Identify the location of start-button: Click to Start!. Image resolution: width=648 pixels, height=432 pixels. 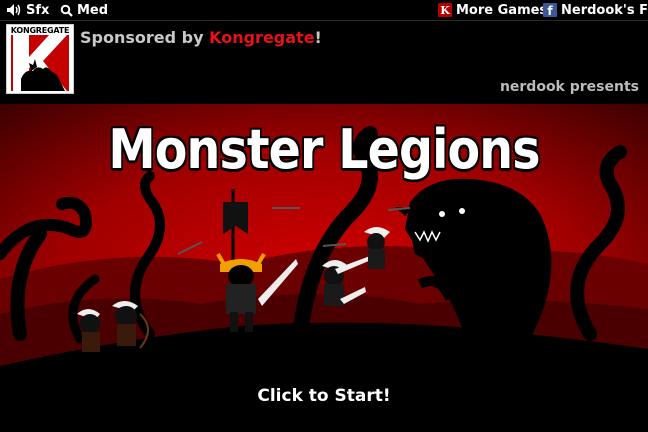
(324, 396).